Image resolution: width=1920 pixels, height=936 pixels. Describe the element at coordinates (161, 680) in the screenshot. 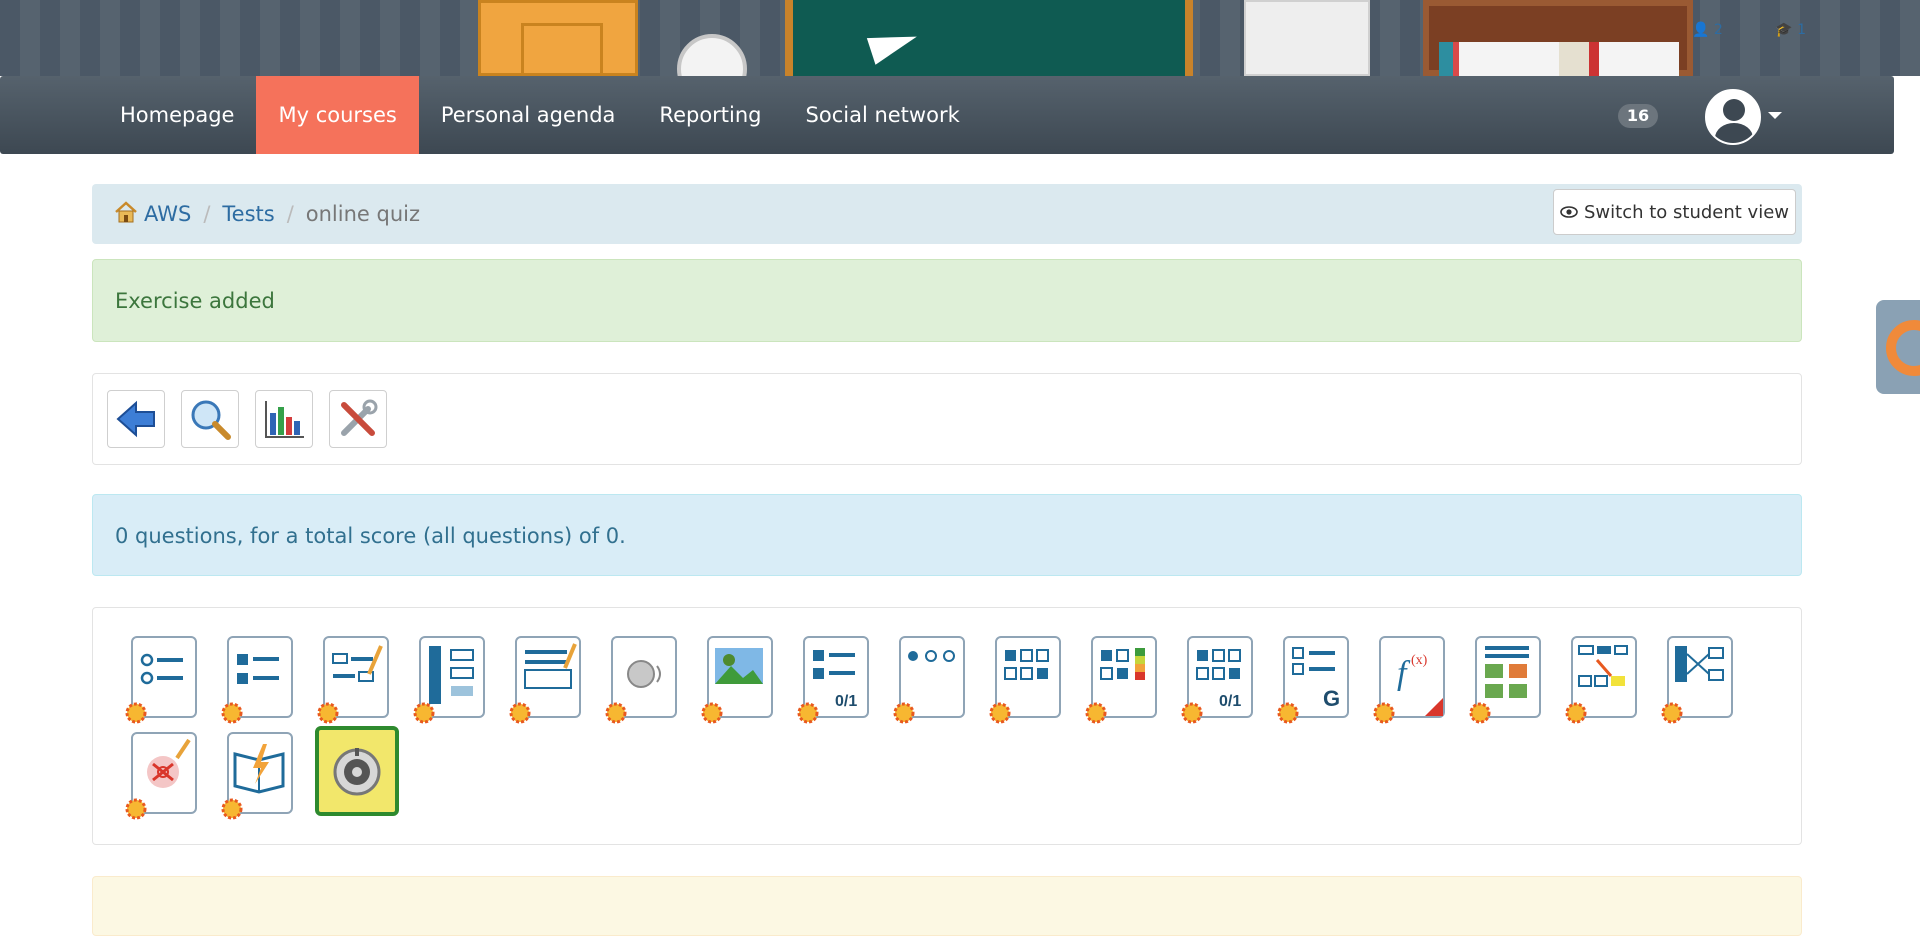

I see `unique-answer-button` at that location.